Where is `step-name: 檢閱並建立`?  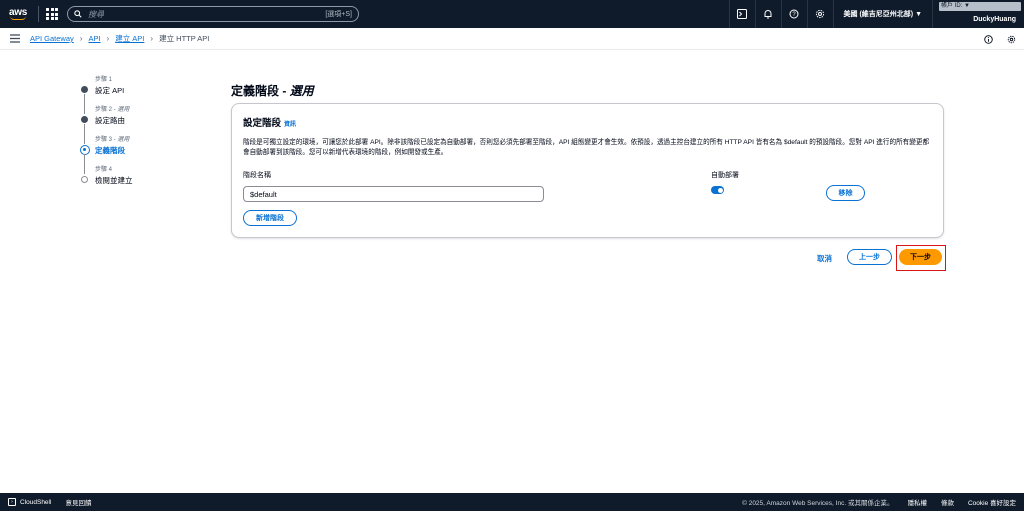
step-name: 檢閱並建立 is located at coordinates (114, 180).